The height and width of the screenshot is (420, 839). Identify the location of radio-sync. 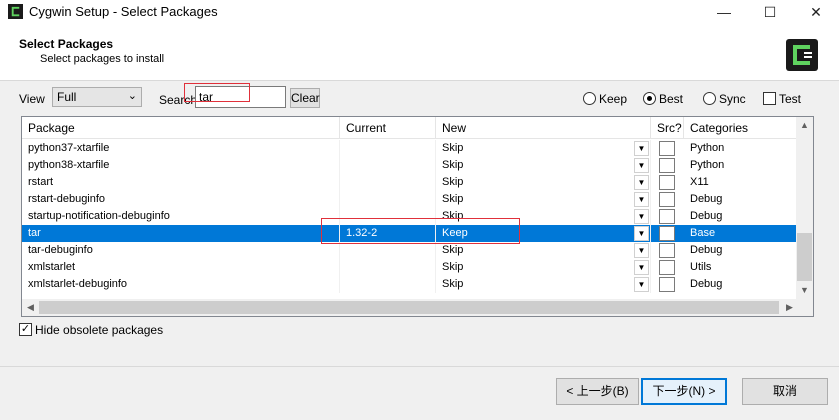
(709, 98).